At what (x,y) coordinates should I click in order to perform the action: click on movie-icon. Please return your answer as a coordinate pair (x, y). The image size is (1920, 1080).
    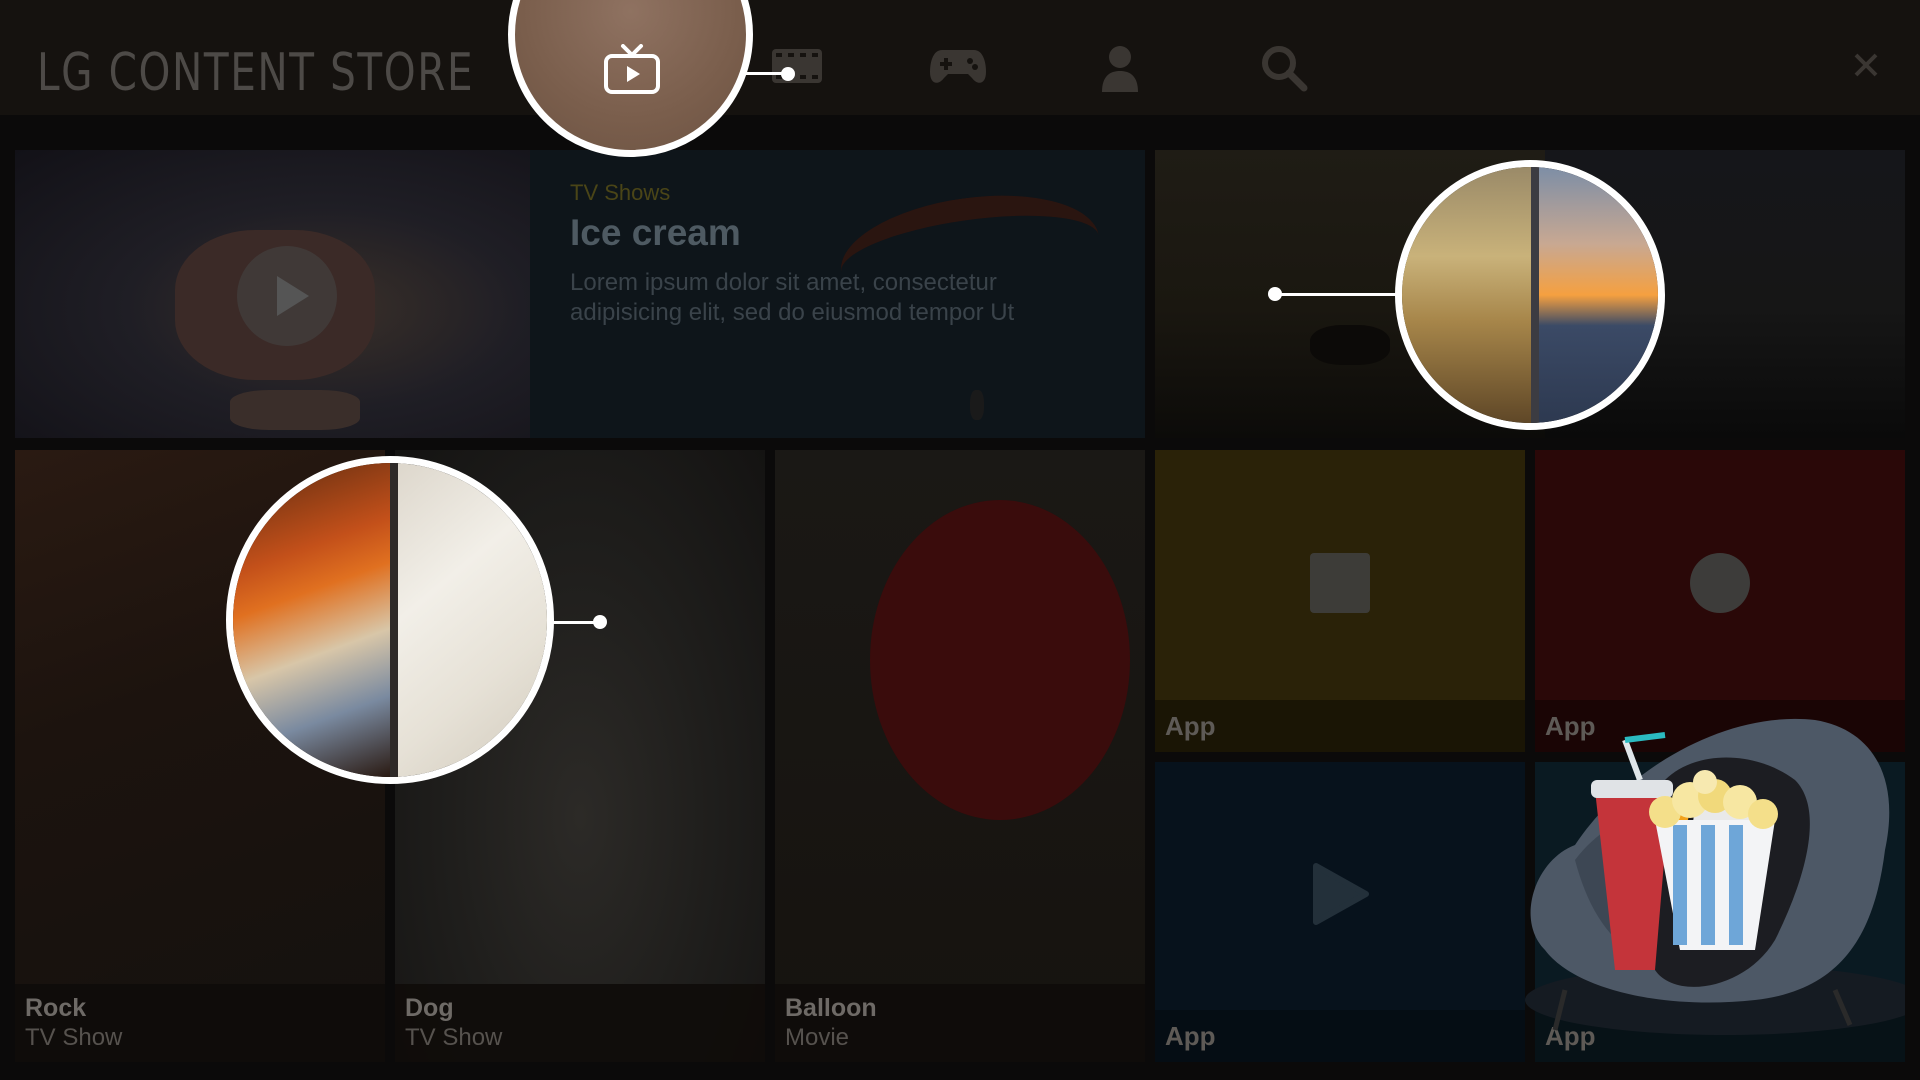
    Looking at the image, I should click on (797, 66).